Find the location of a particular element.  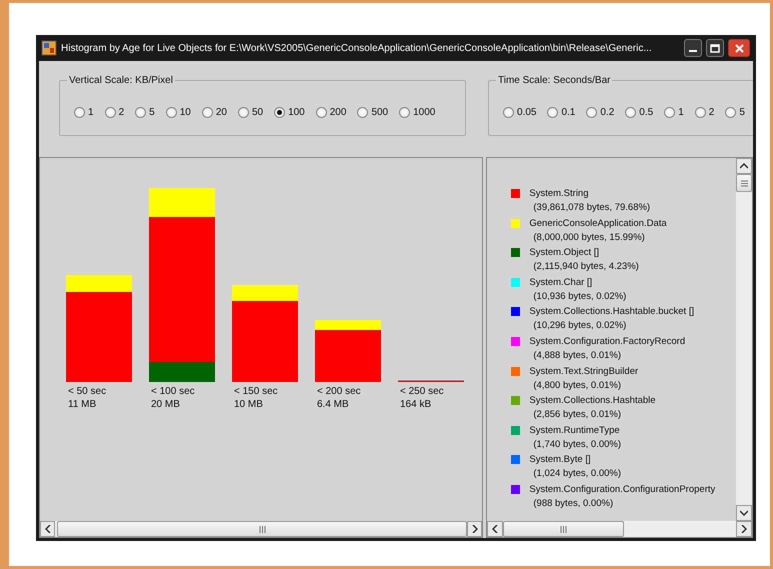

scroll-down-button is located at coordinates (744, 513).